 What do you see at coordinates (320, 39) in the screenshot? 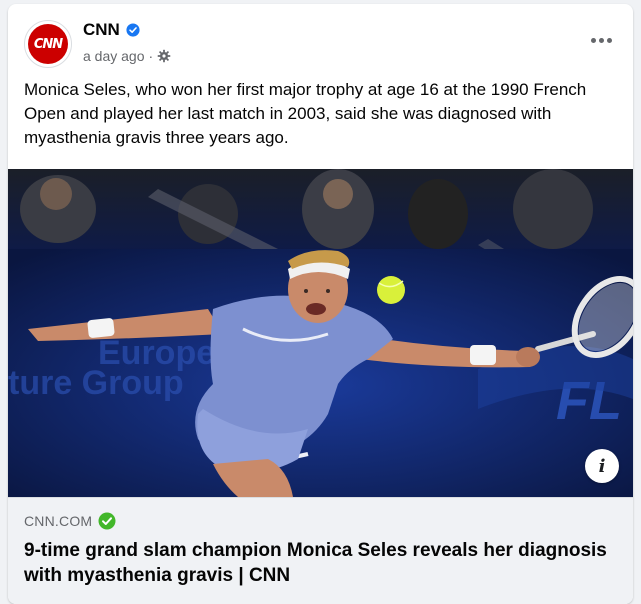
I see `post-header: CNN CNN a day ago ·` at bounding box center [320, 39].